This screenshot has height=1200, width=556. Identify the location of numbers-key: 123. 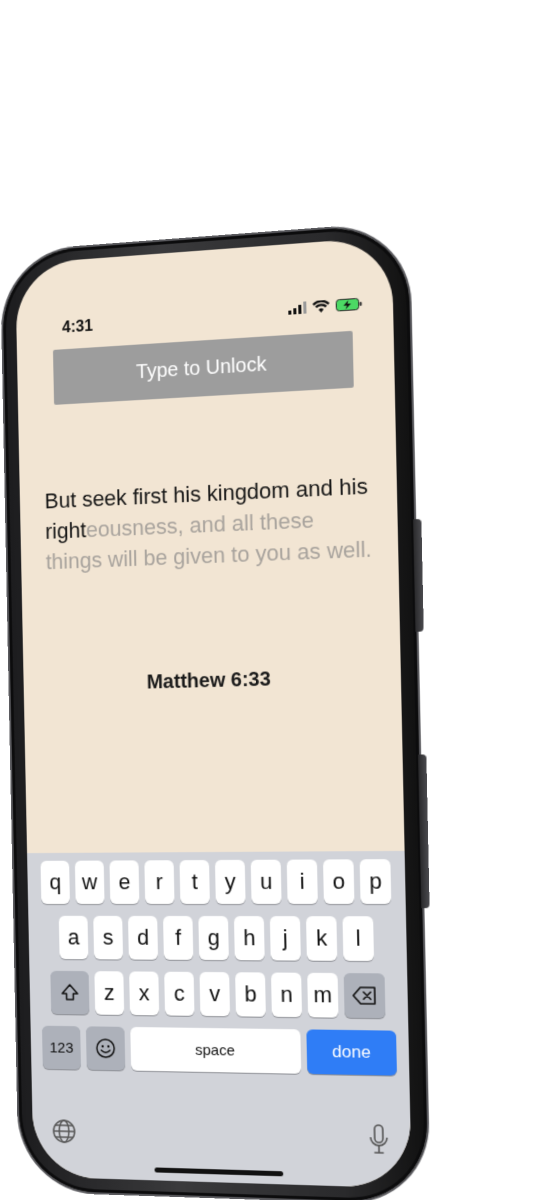
(61, 1048).